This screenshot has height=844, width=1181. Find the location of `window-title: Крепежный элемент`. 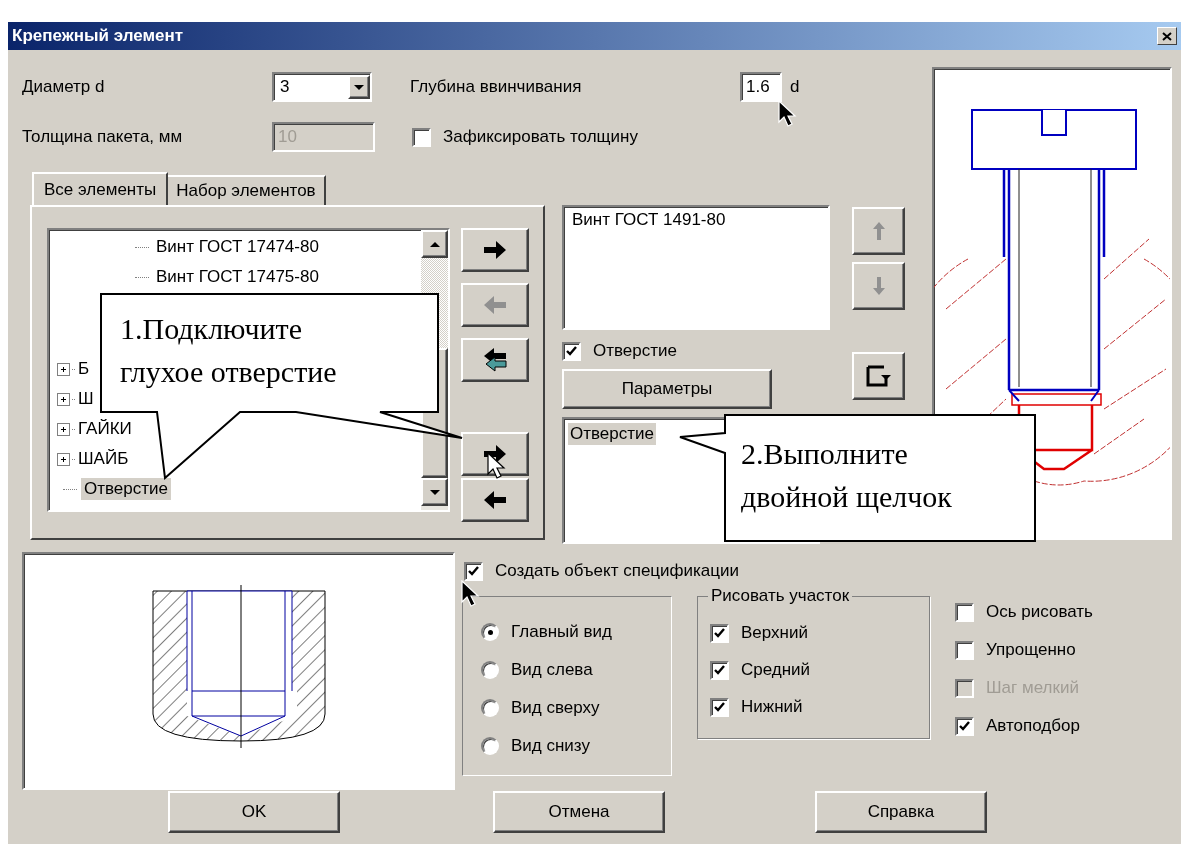

window-title: Крепежный элемент is located at coordinates (98, 36).